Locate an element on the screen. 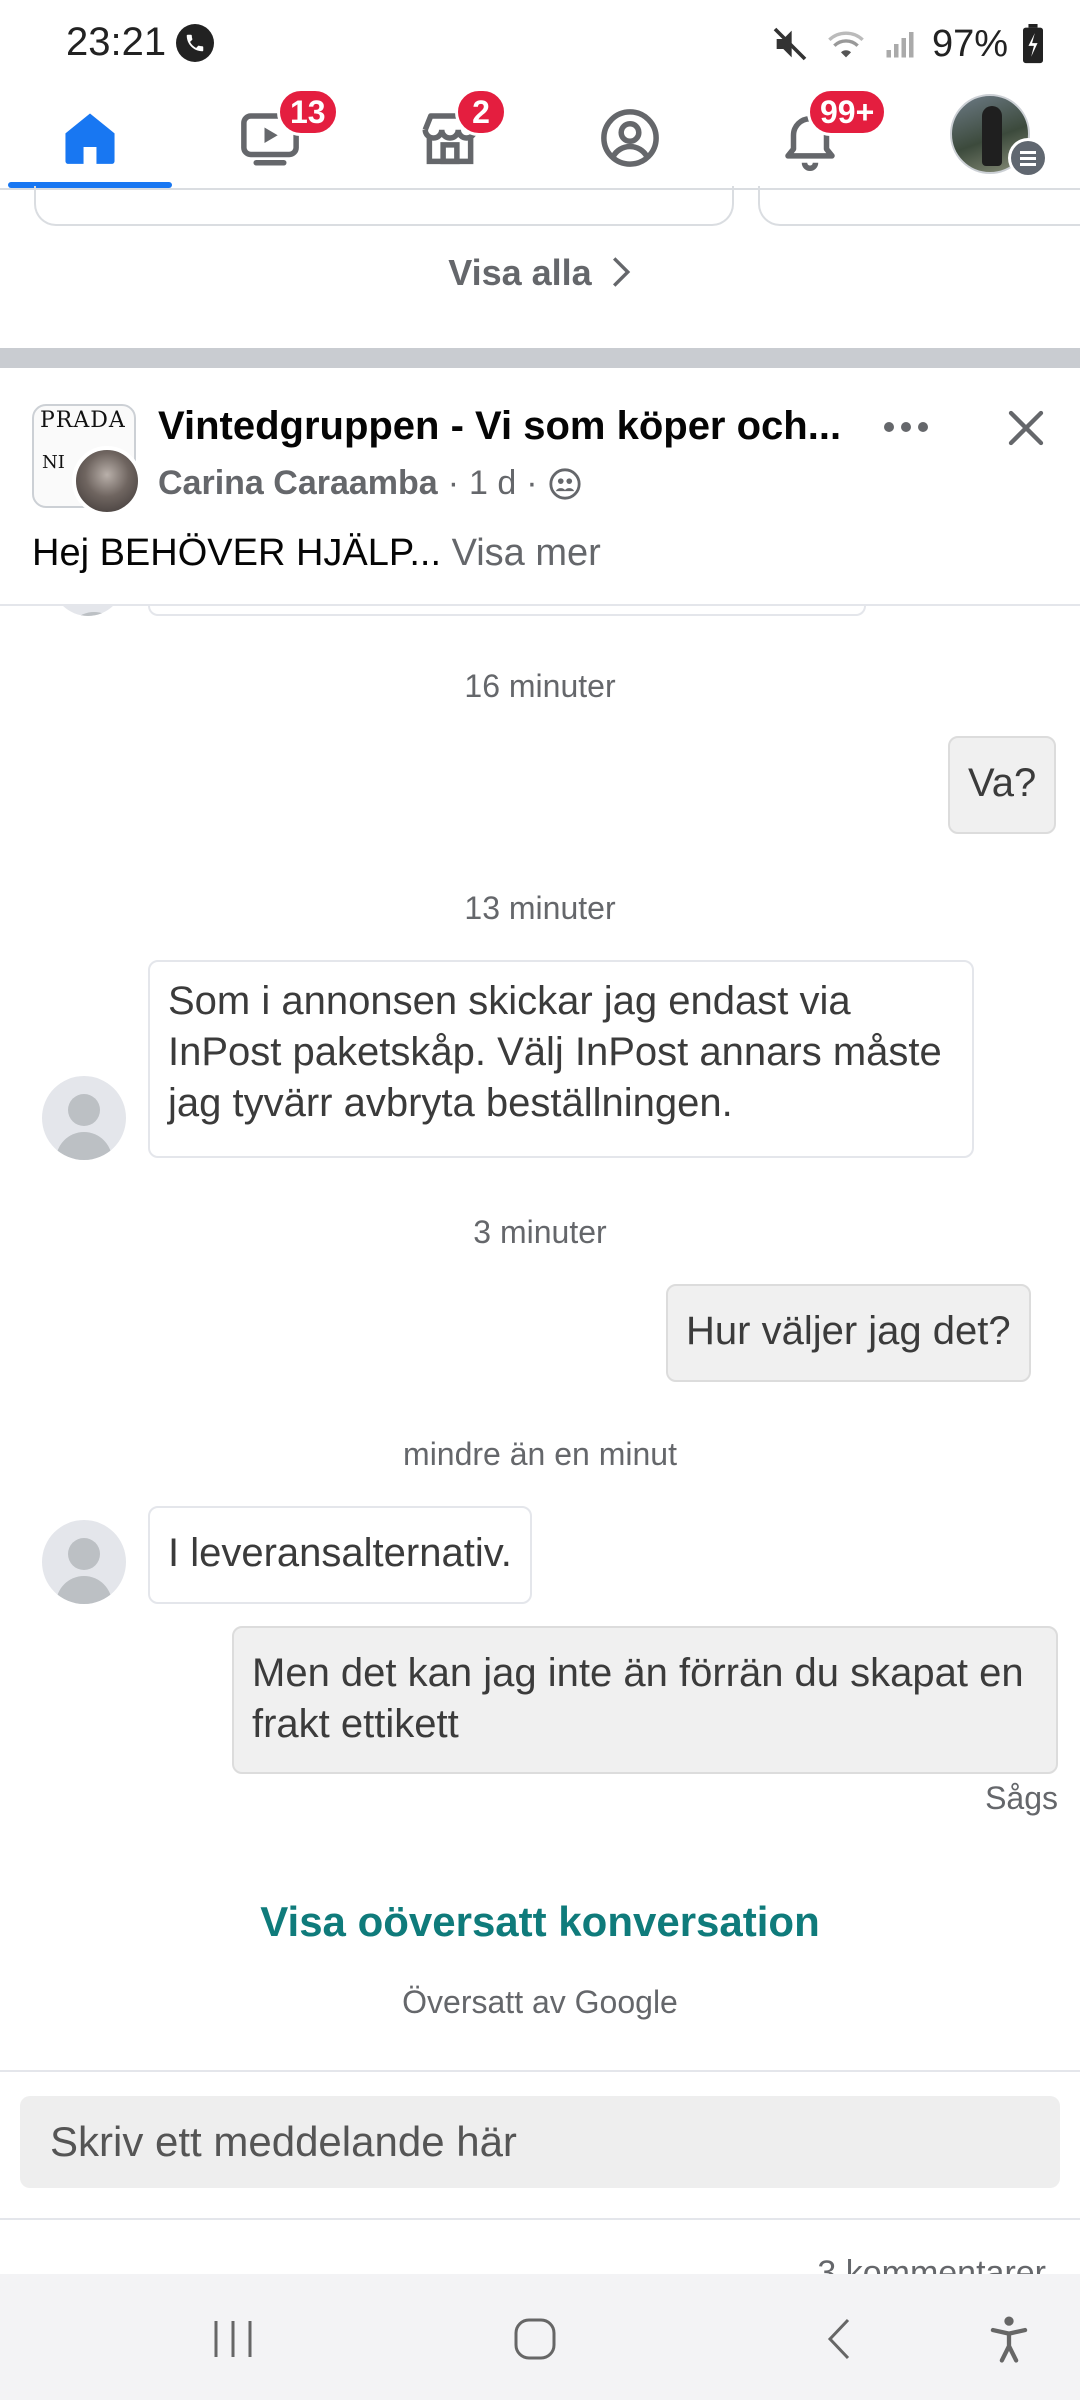 The width and height of the screenshot is (1080, 2400). menu-icon is located at coordinates (1028, 158).